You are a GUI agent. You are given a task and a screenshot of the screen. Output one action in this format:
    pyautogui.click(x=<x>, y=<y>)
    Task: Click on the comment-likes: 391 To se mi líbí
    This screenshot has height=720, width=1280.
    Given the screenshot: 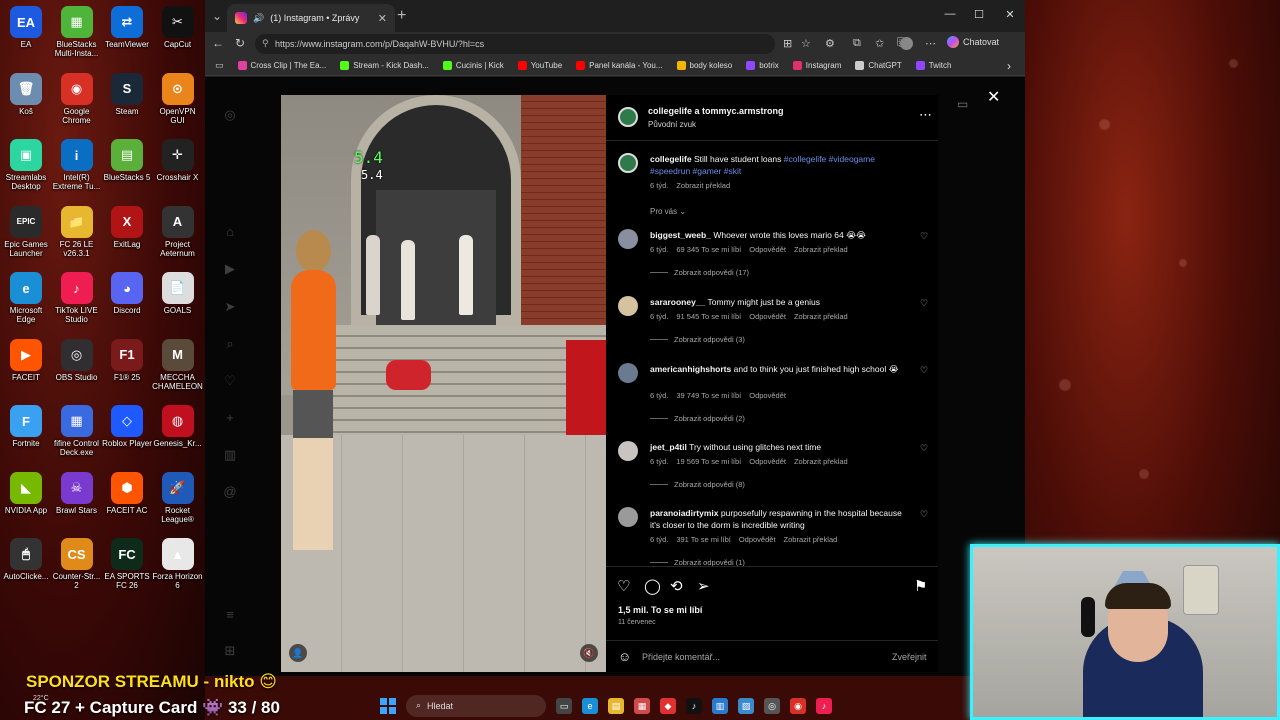 What is the action you would take?
    pyautogui.click(x=703, y=539)
    